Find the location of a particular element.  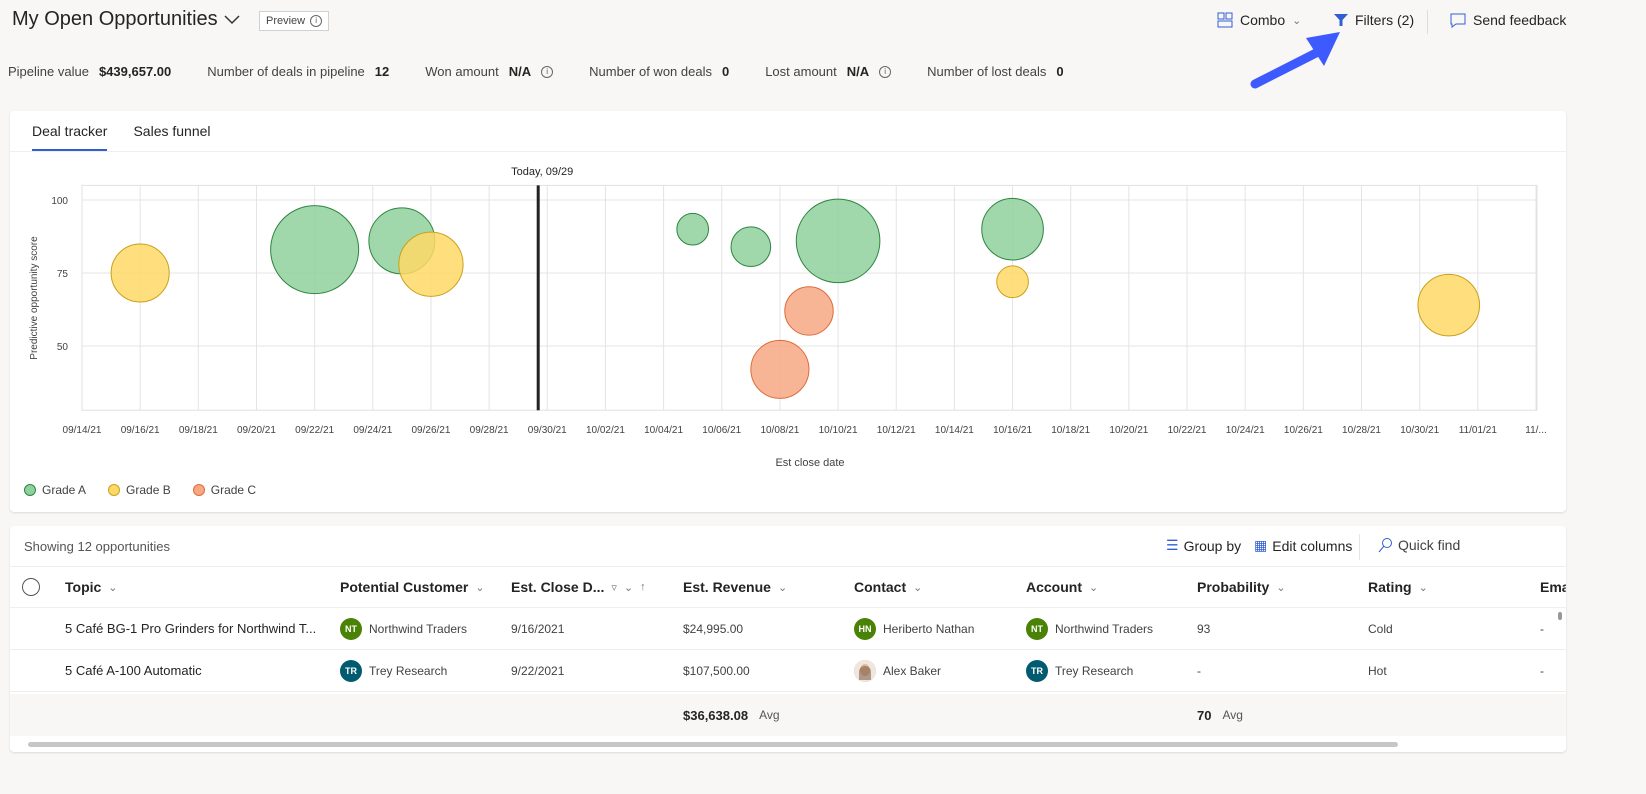

topic-link: 5 Café A-100 Automatic is located at coordinates (133, 670).